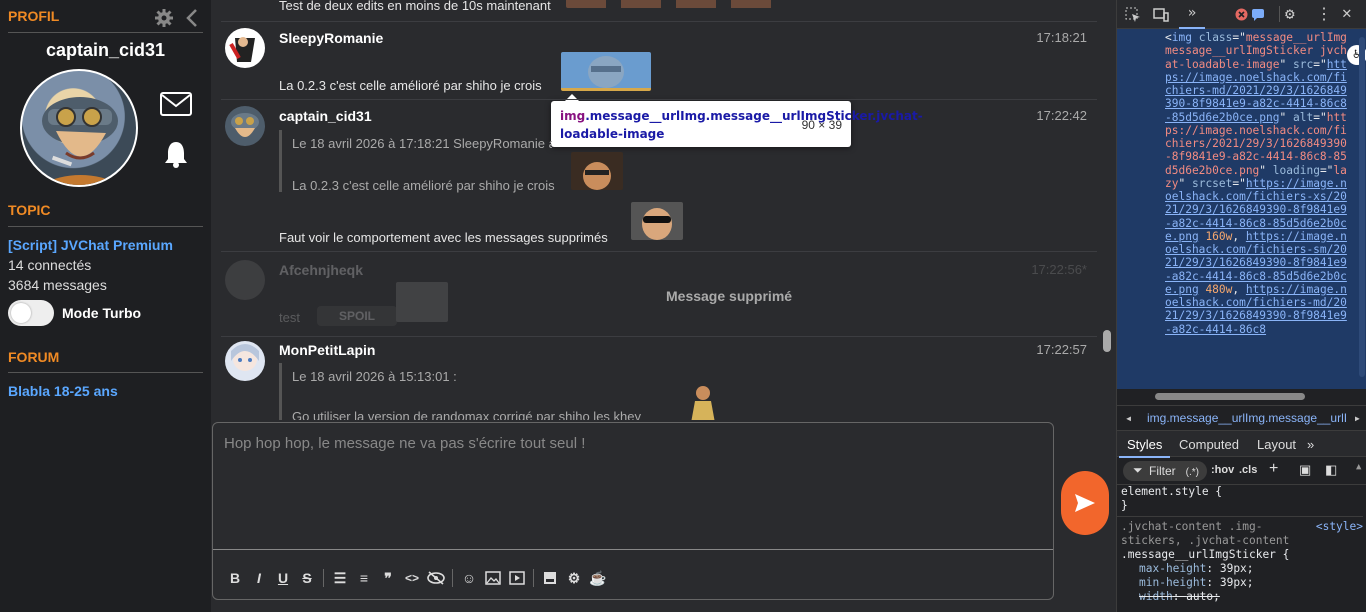 This screenshot has height=612, width=1366. I want to click on devtools-toolbar: » ⚙ ⋮ ✕, so click(1241, 14).